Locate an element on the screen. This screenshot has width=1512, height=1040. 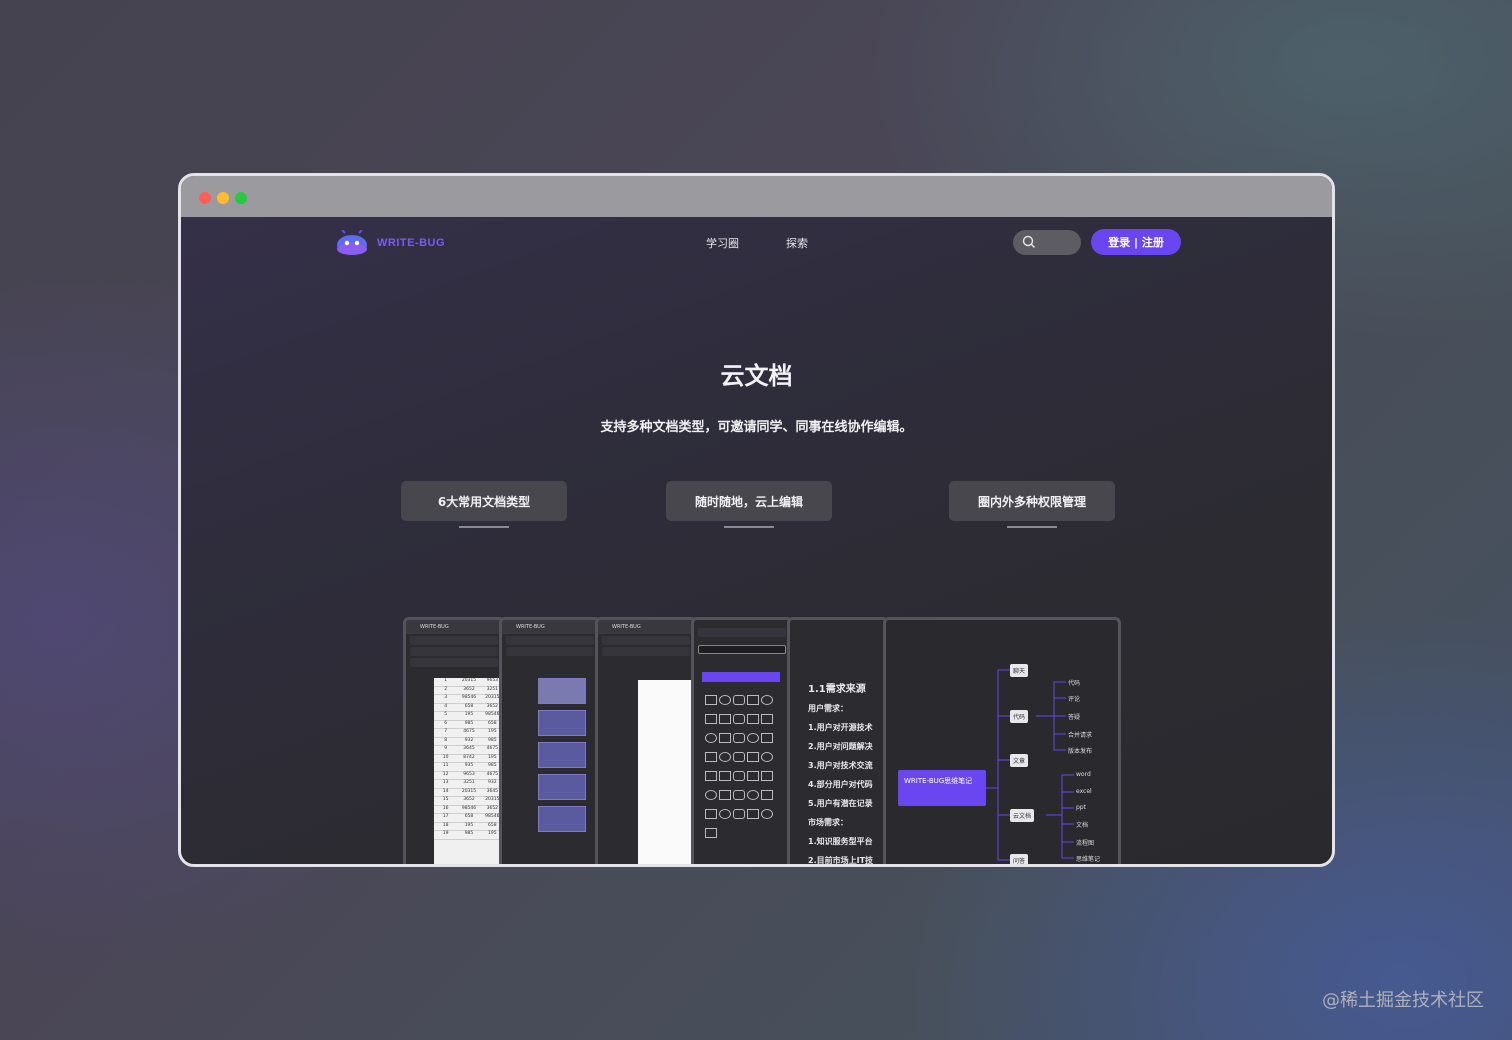
mindmap-leaf: 流程图 is located at coordinates (1085, 843).